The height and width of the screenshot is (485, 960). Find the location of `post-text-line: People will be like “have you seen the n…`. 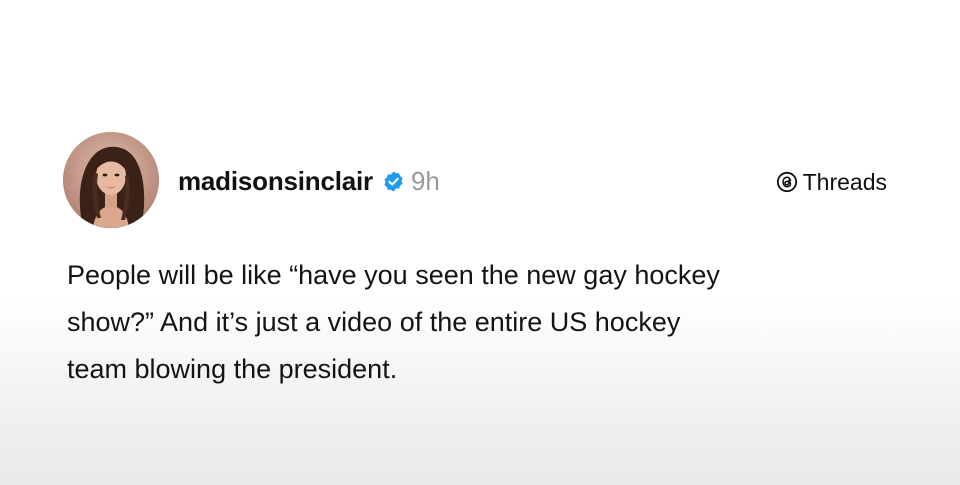

post-text-line: People will be like “have you seen the n… is located at coordinates (393, 275).